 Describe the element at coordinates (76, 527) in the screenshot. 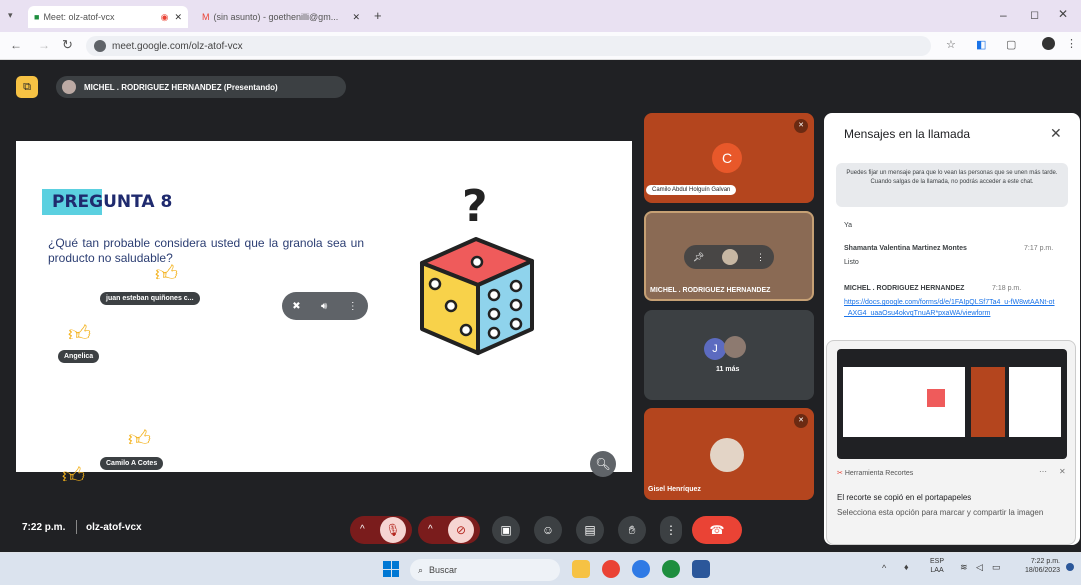

I see `divider` at that location.